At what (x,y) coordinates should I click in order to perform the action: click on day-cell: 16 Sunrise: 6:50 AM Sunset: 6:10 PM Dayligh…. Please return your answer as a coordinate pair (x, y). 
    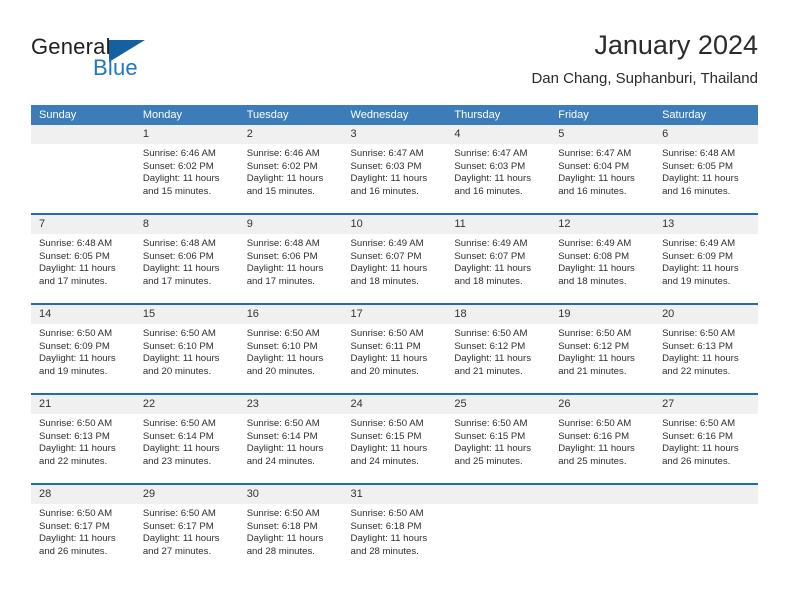
    Looking at the image, I should click on (290, 349).